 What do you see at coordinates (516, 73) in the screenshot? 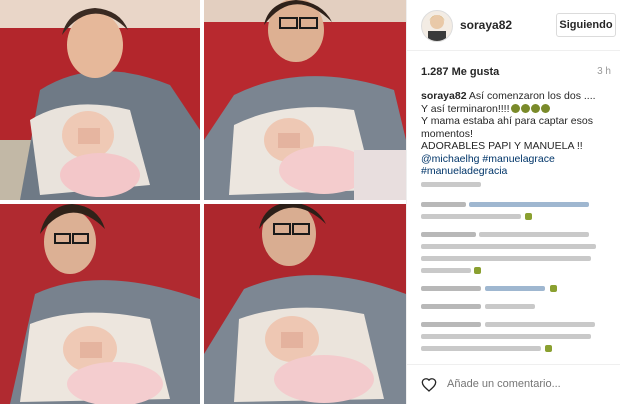
I see `likes-row: 1.287 Me gusta 3 h` at bounding box center [516, 73].